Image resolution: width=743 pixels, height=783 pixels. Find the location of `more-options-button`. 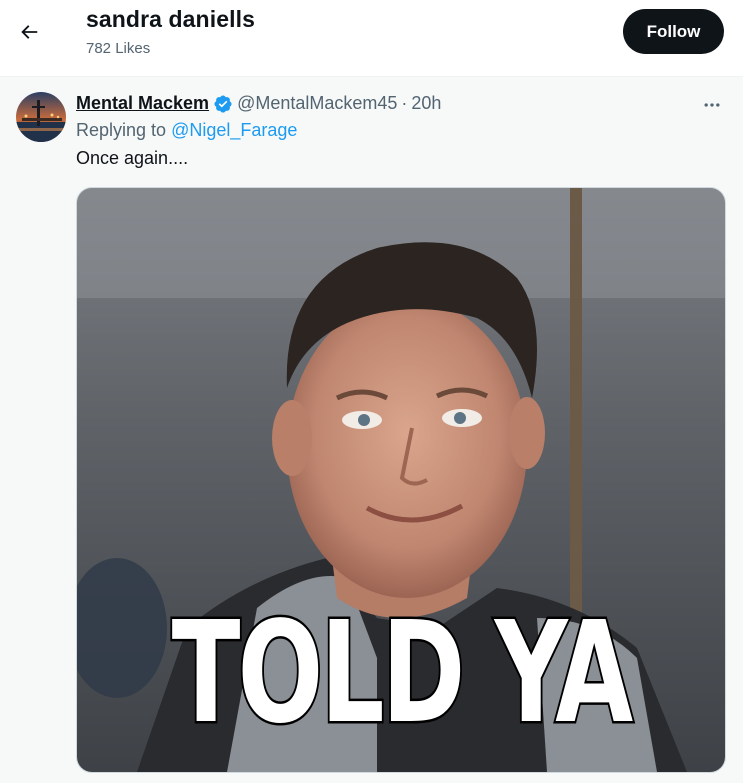

more-options-button is located at coordinates (712, 105).